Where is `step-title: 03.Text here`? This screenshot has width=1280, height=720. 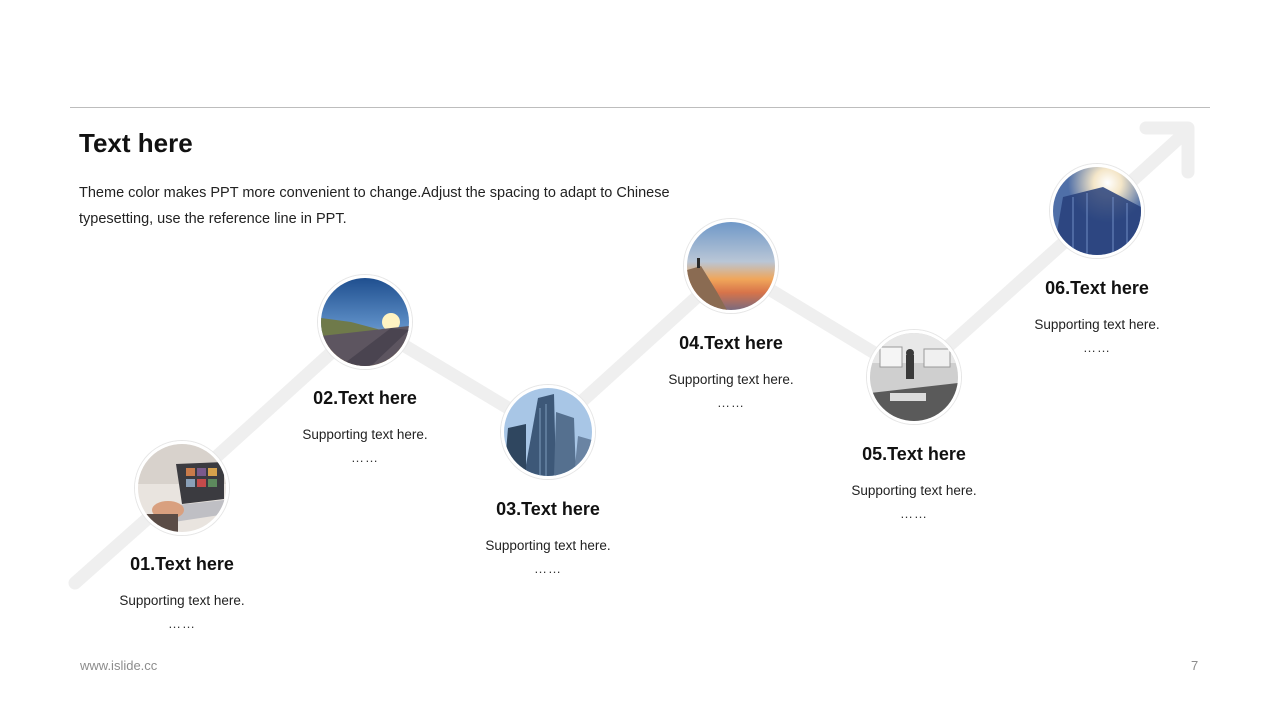
step-title: 03.Text here is located at coordinates (548, 509).